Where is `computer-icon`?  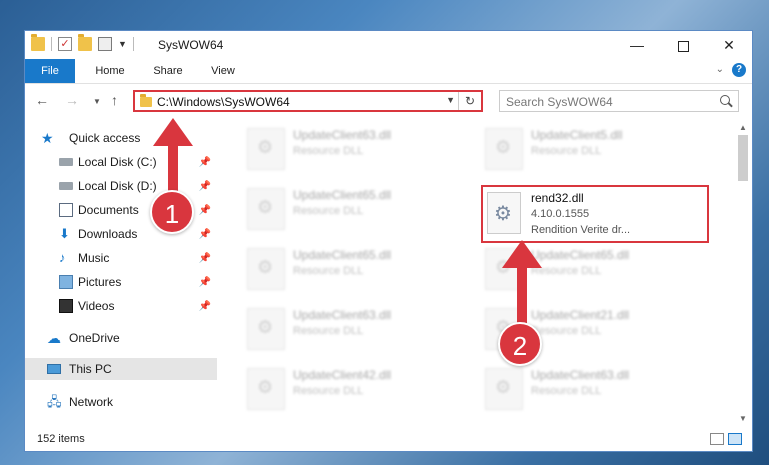 computer-icon is located at coordinates (54, 369).